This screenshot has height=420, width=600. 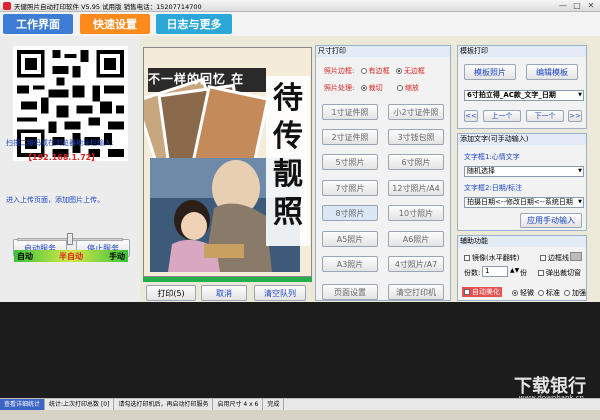 What do you see at coordinates (563, 5) in the screenshot?
I see `minimize-icon: —` at bounding box center [563, 5].